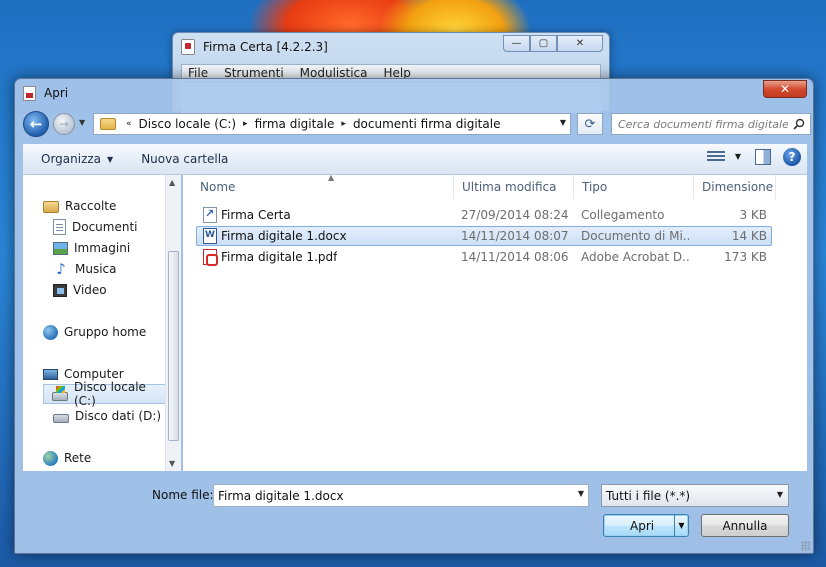 This screenshot has width=826, height=567. Describe the element at coordinates (763, 157) in the screenshot. I see `preview-pane-button` at that location.